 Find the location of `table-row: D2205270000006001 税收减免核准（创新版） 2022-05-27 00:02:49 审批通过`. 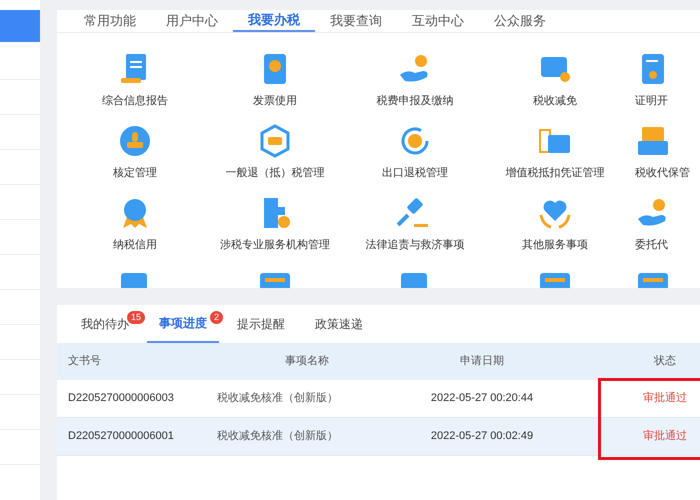

table-row: D2205270000006001 税收减免核准（创新版） 2022-05-27 00:02:49 审批通过 is located at coordinates (378, 437).